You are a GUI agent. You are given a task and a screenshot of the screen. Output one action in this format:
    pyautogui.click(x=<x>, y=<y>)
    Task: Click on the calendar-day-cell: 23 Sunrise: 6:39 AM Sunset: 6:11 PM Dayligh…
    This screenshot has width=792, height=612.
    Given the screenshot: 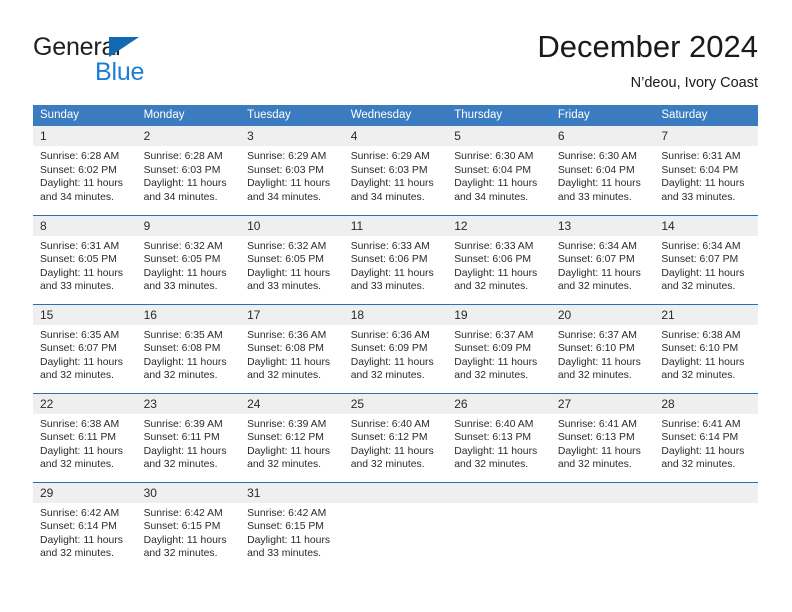 What is the action you would take?
    pyautogui.click(x=188, y=437)
    